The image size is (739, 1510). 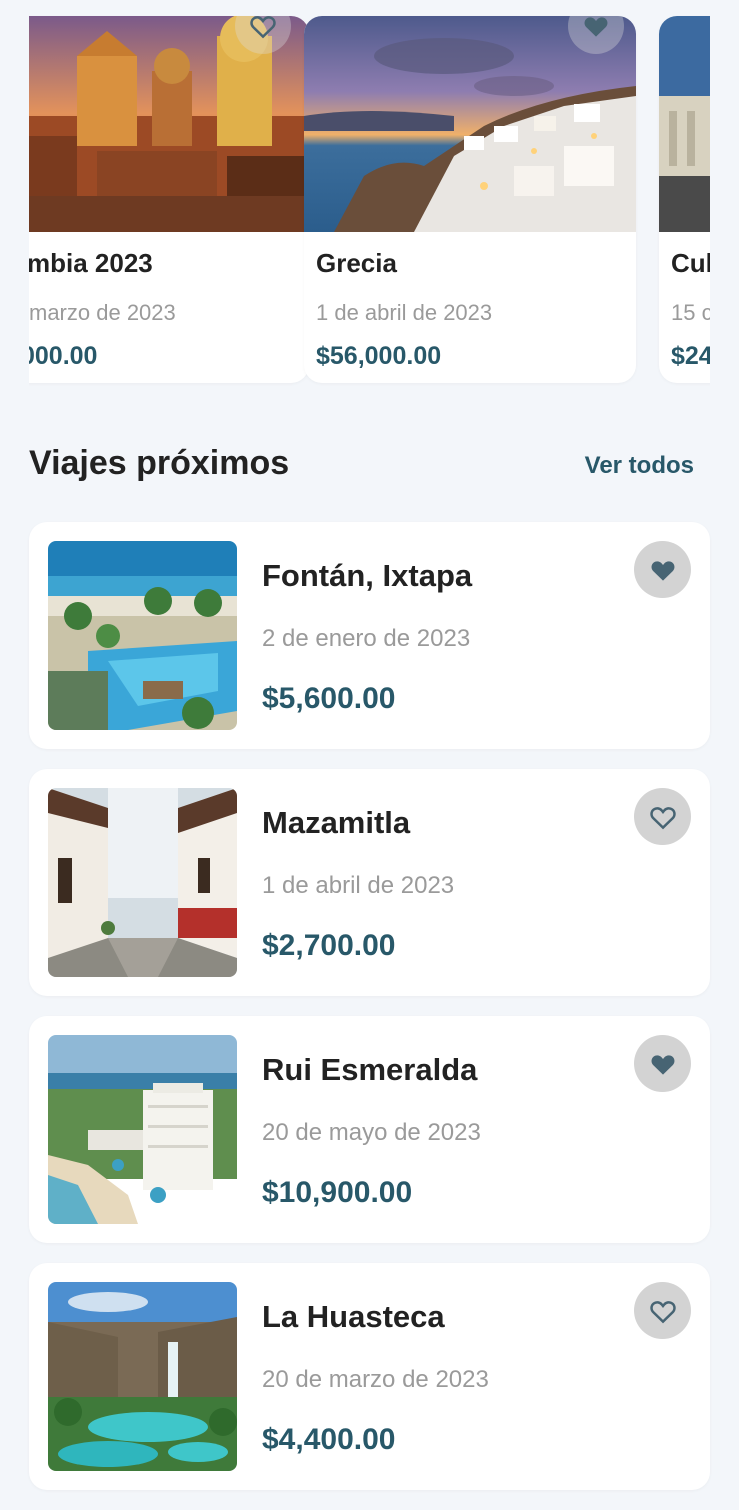 I want to click on trip-date: 20 de mayo de 2023, so click(x=371, y=1132).